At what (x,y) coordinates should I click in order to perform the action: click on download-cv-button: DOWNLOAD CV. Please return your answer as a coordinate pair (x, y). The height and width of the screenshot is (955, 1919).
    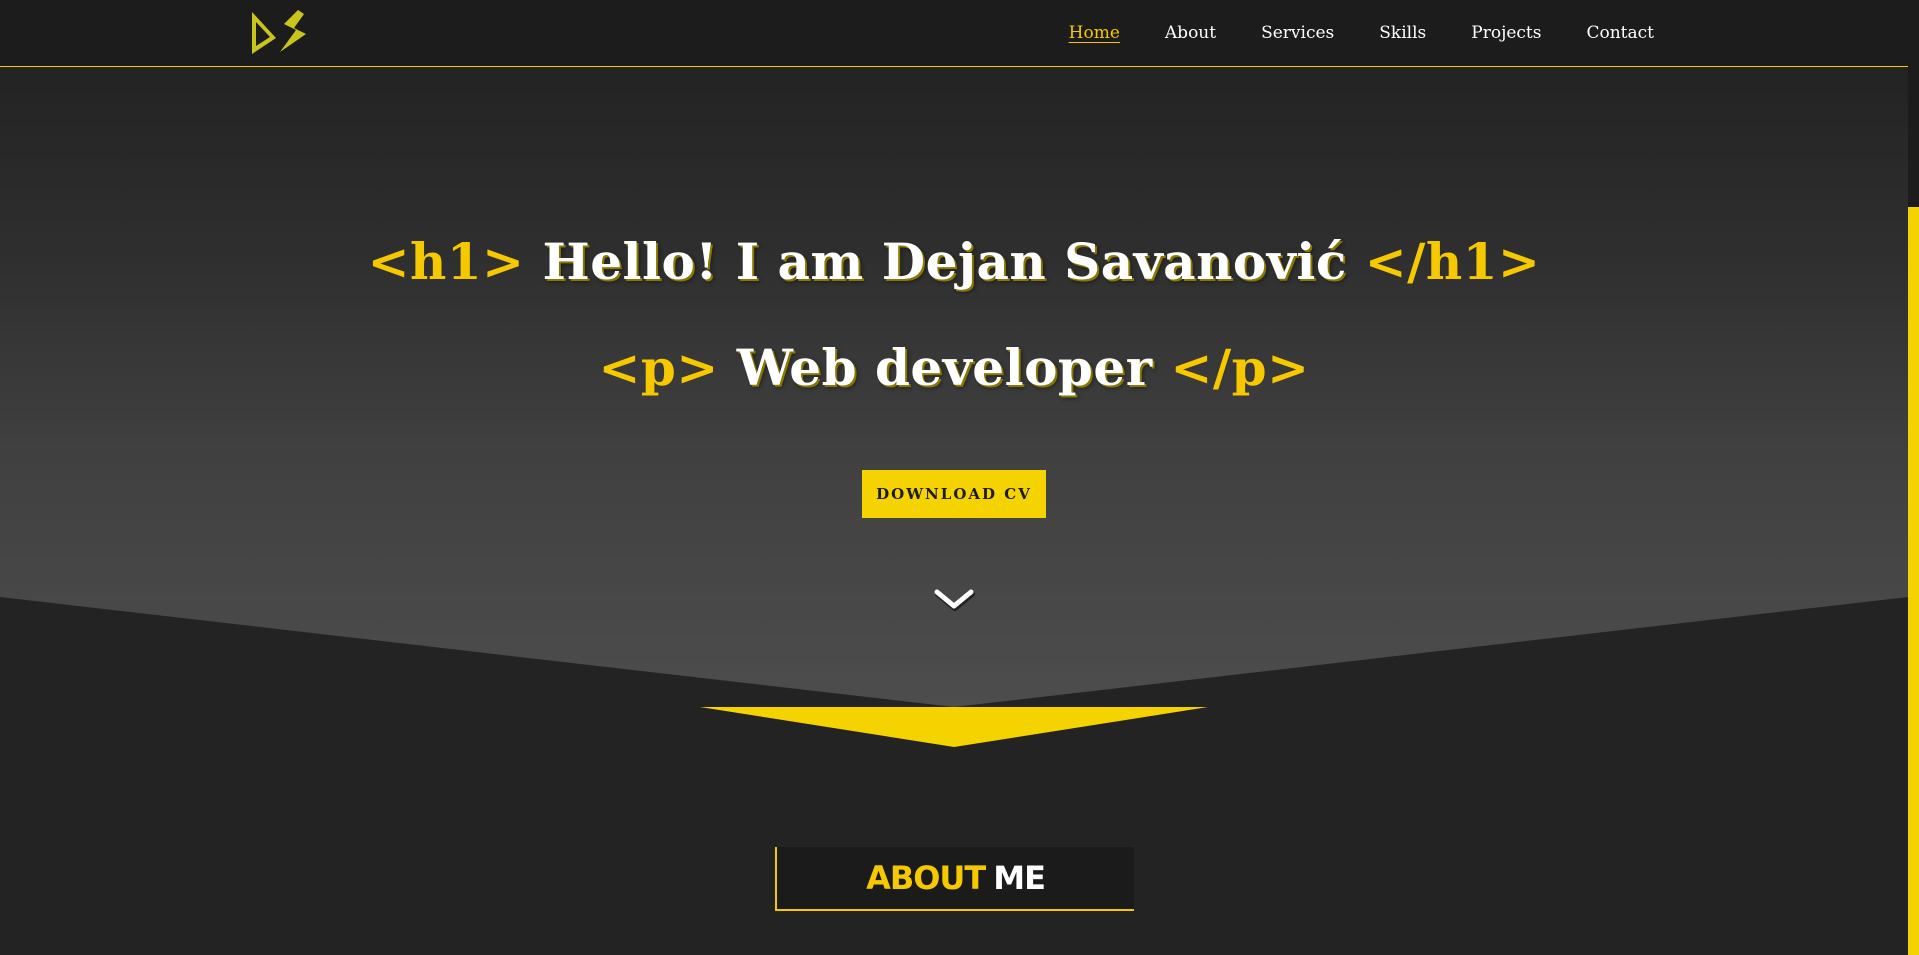
    Looking at the image, I should click on (954, 494).